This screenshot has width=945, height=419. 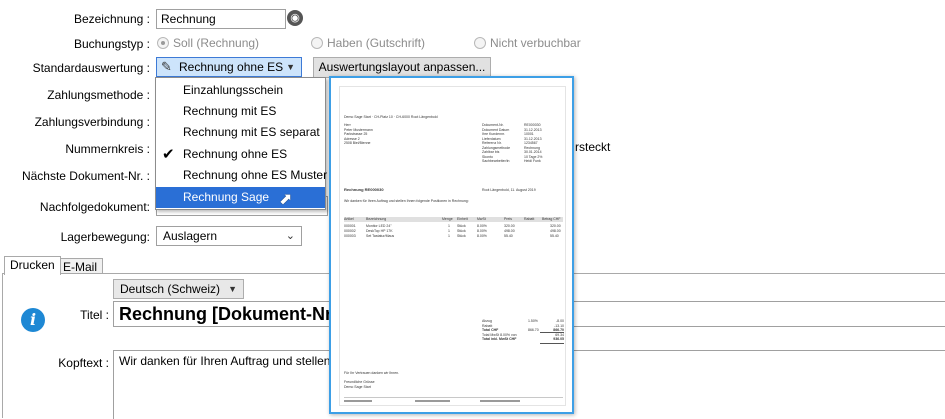 I want to click on standardauswertung-select: ✎ Rechnung ohne ES ▼, so click(x=229, y=67).